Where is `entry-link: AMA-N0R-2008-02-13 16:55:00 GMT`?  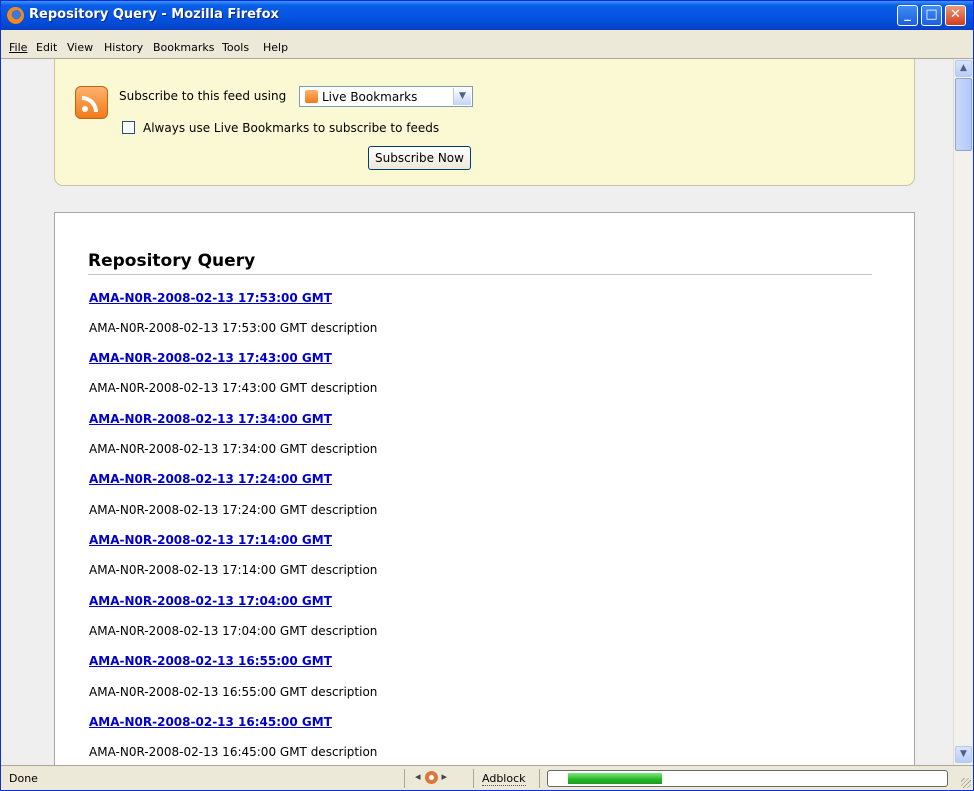 entry-link: AMA-N0R-2008-02-13 16:55:00 GMT is located at coordinates (210, 661).